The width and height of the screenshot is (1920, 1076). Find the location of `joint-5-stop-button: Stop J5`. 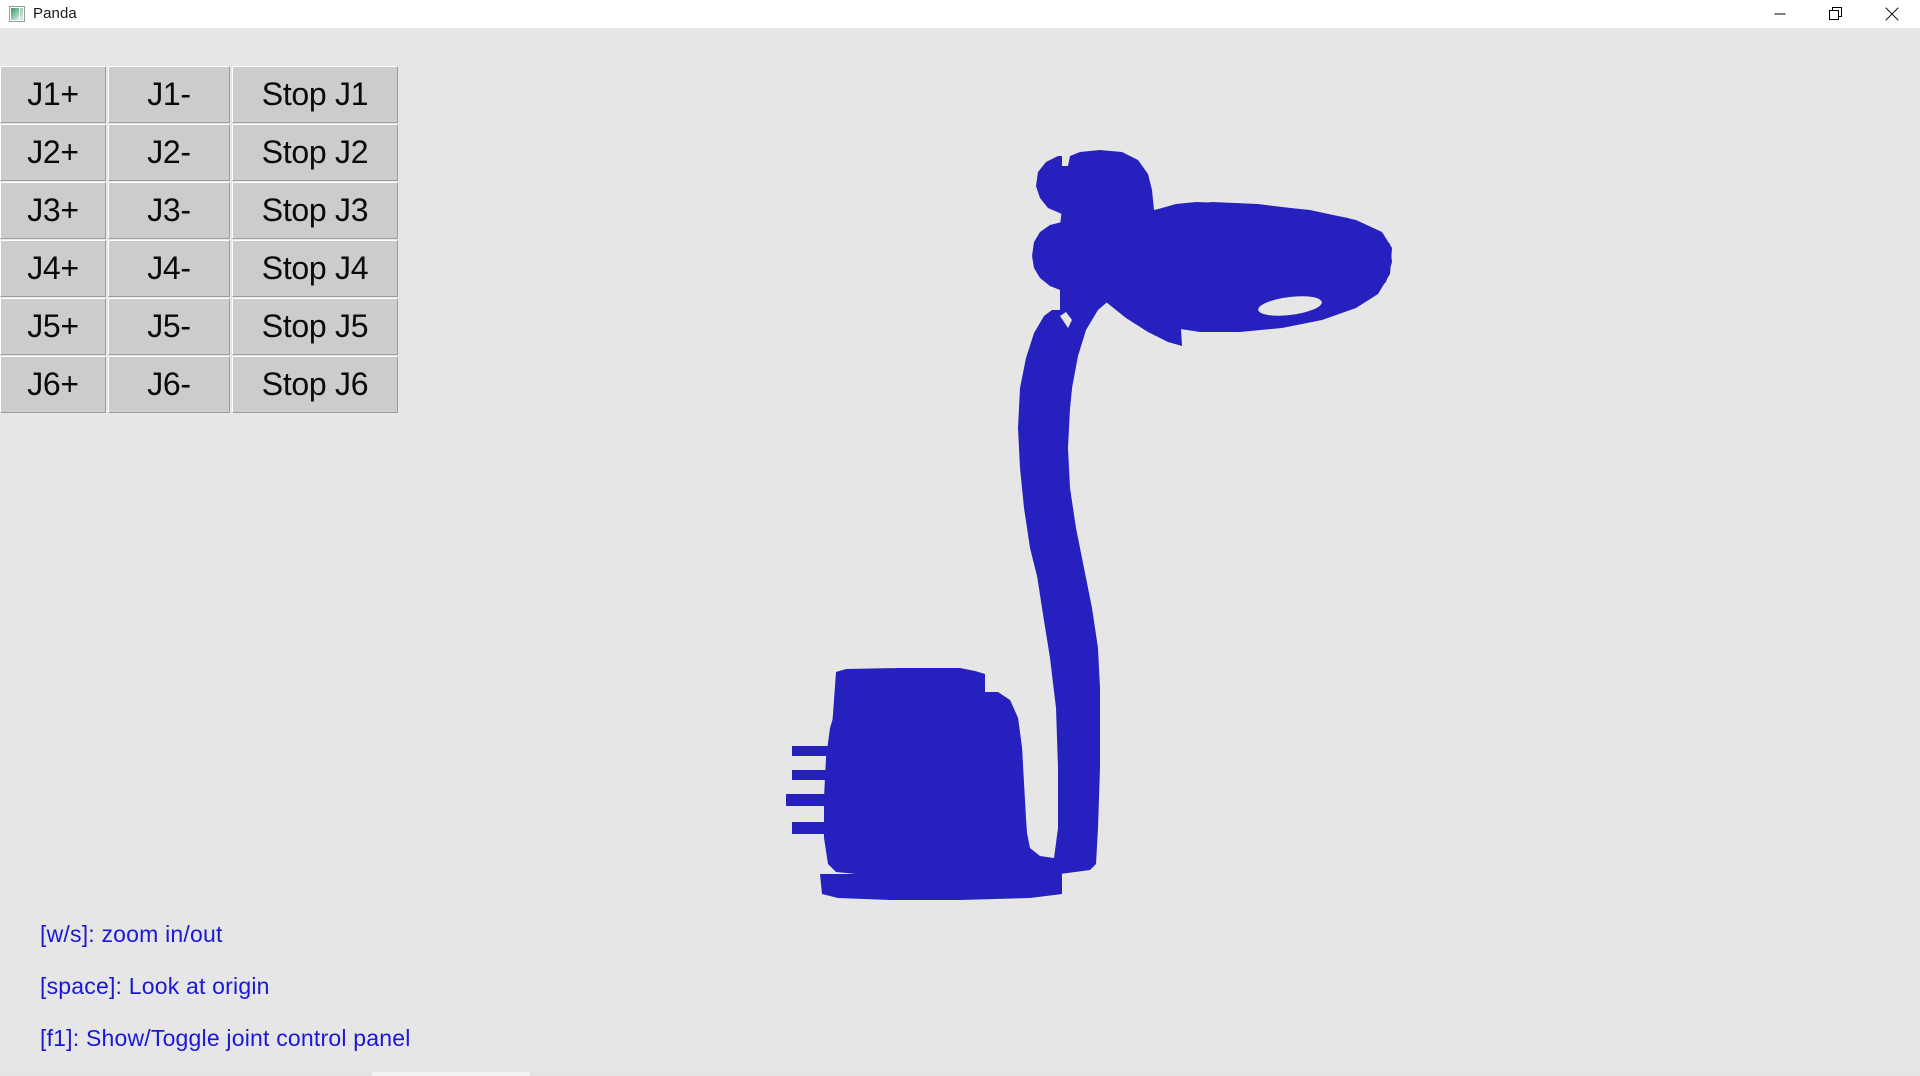

joint-5-stop-button: Stop J5 is located at coordinates (315, 326).